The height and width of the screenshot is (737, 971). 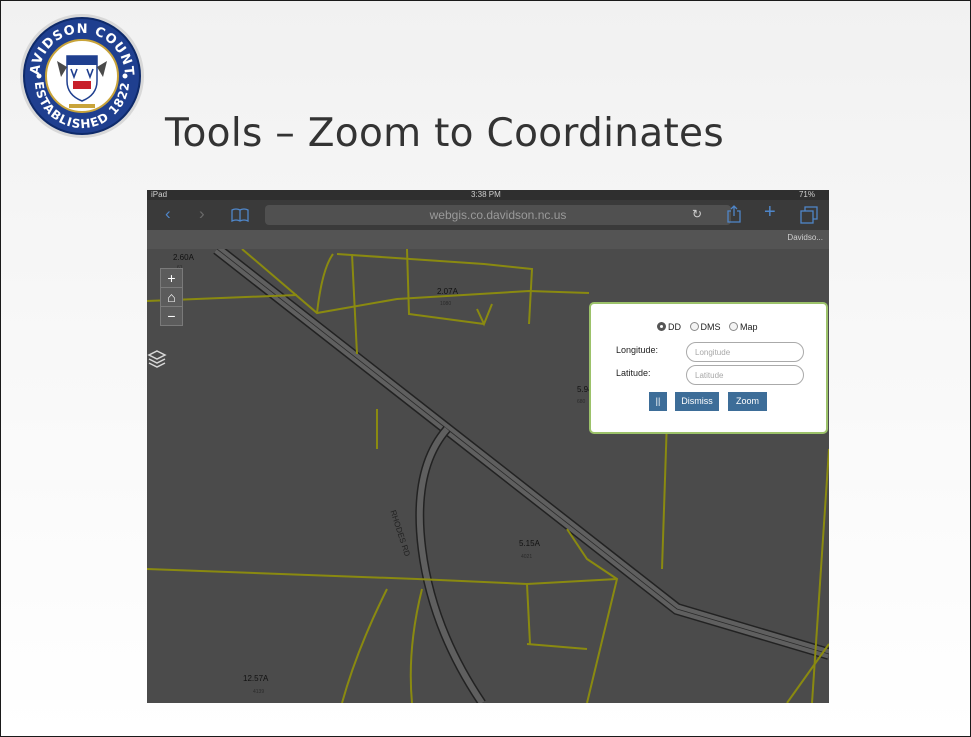 I want to click on zoom-out-button: −, so click(x=171, y=316).